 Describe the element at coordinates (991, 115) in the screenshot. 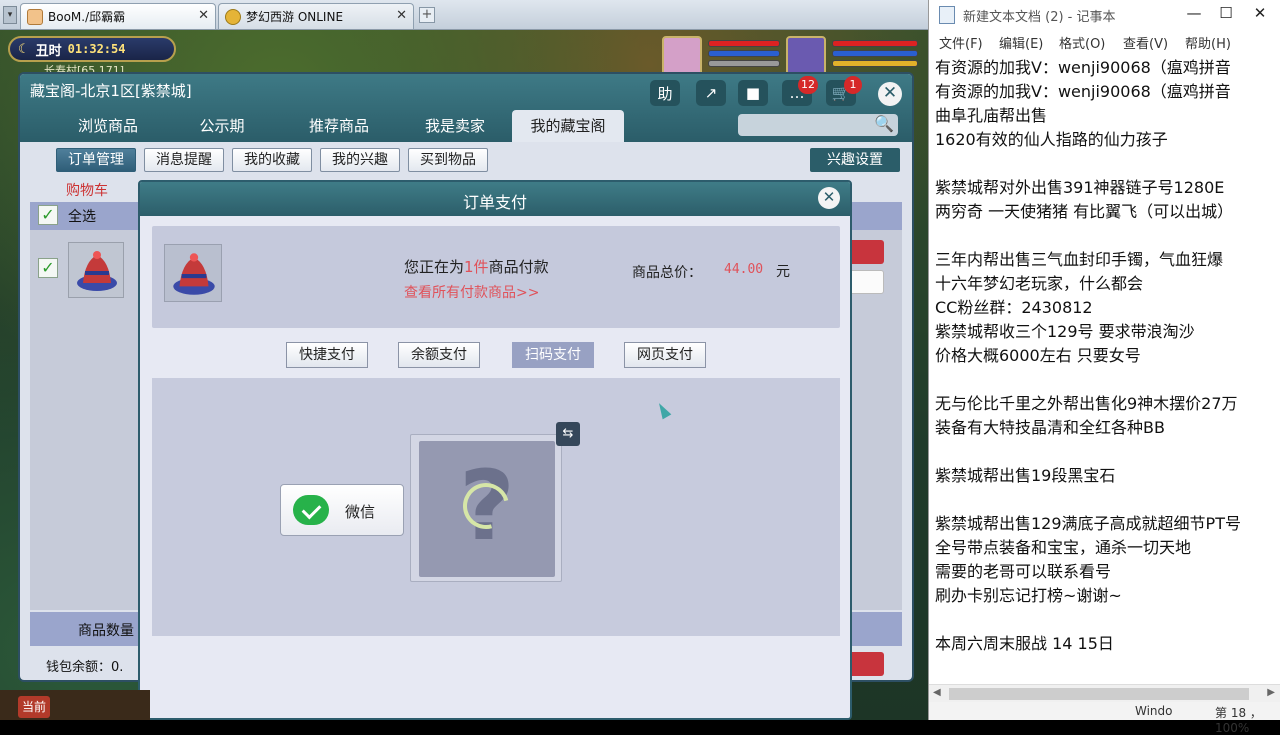

I see `text-line: 曲阜孔庙帮出售` at that location.